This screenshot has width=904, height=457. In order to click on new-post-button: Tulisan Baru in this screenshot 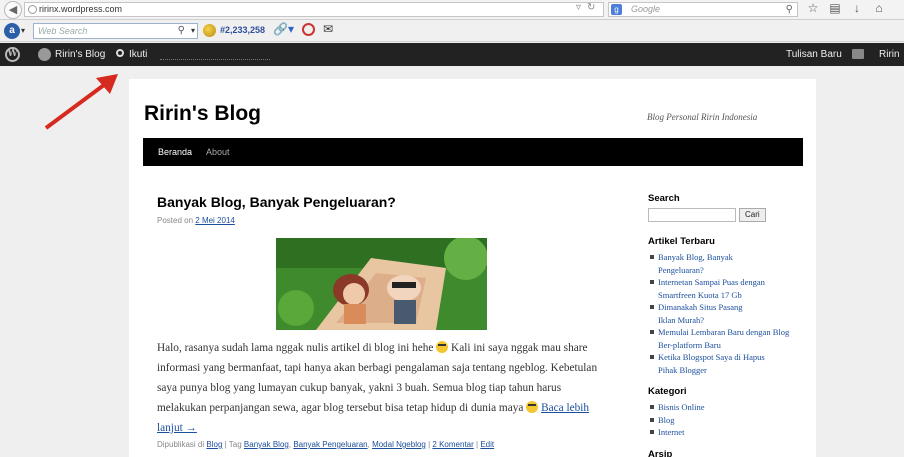, I will do `click(814, 54)`.